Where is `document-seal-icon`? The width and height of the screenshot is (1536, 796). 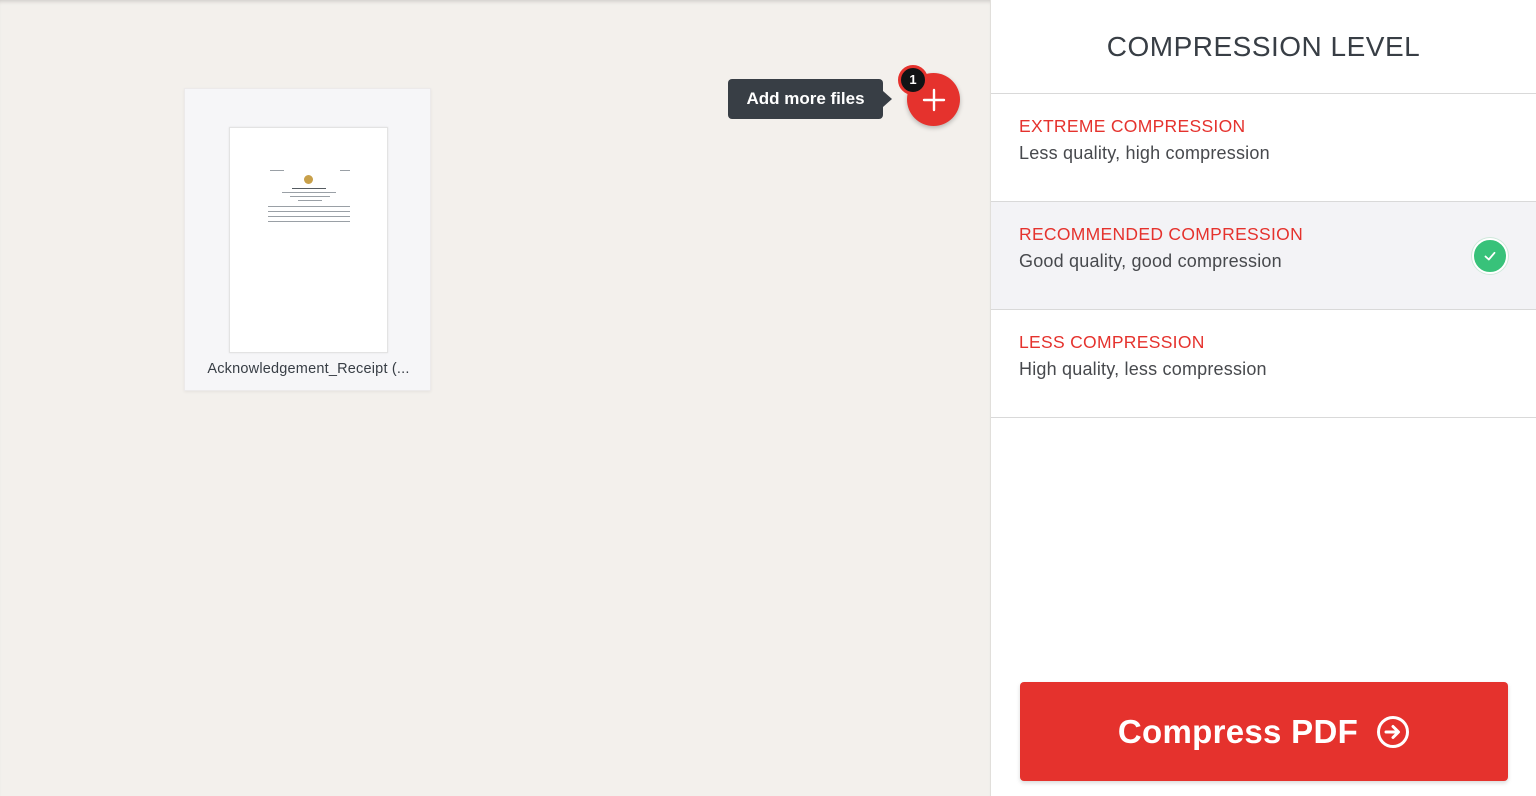
document-seal-icon is located at coordinates (308, 179).